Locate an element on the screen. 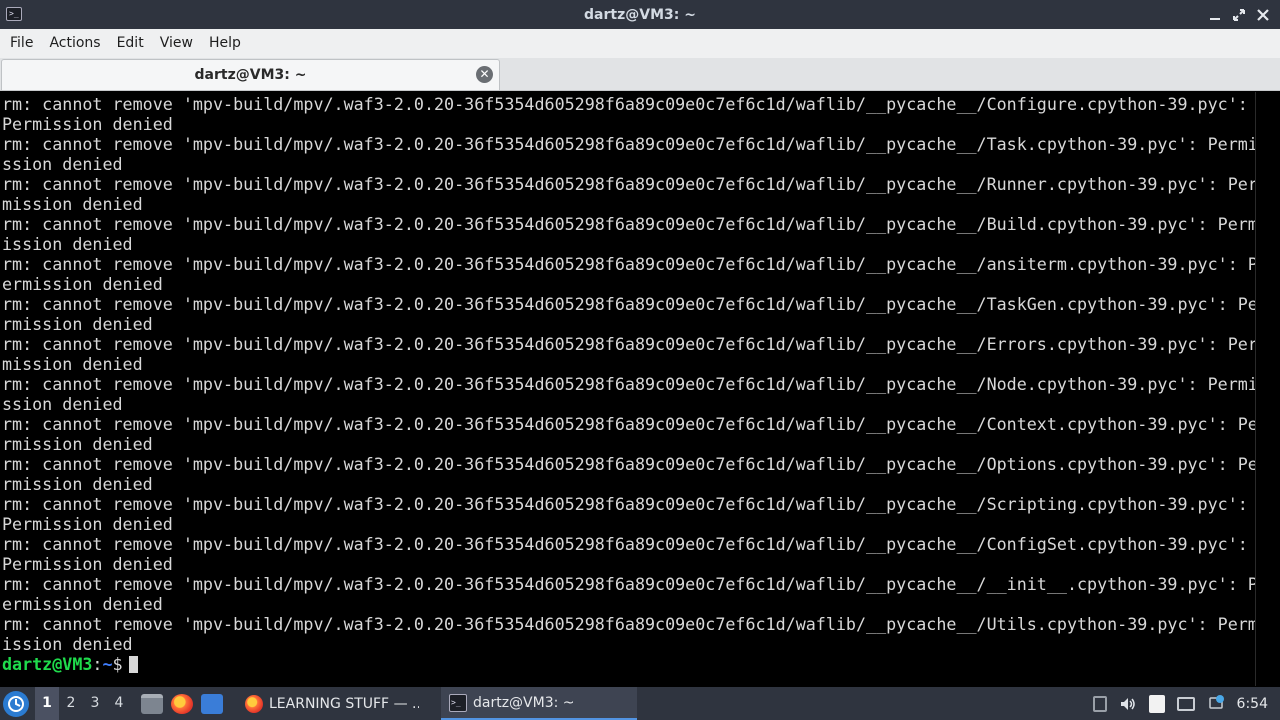  menu-file: File is located at coordinates (21, 43).